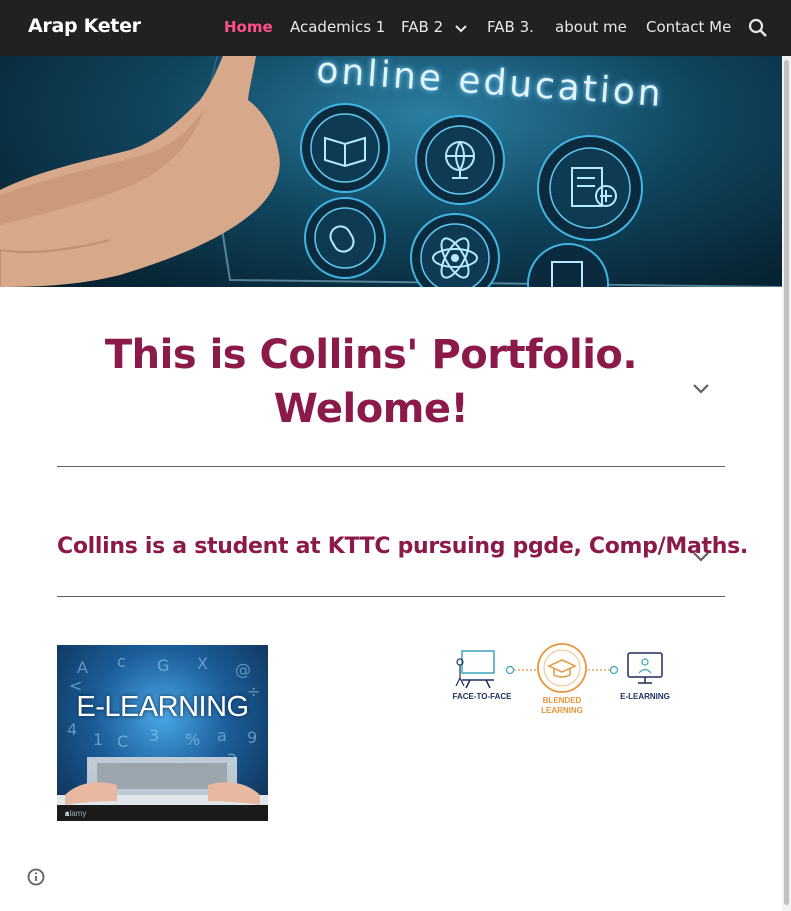 The height and width of the screenshot is (911, 791). What do you see at coordinates (422, 27) in the screenshot?
I see `nav-item-label: FAB 2` at bounding box center [422, 27].